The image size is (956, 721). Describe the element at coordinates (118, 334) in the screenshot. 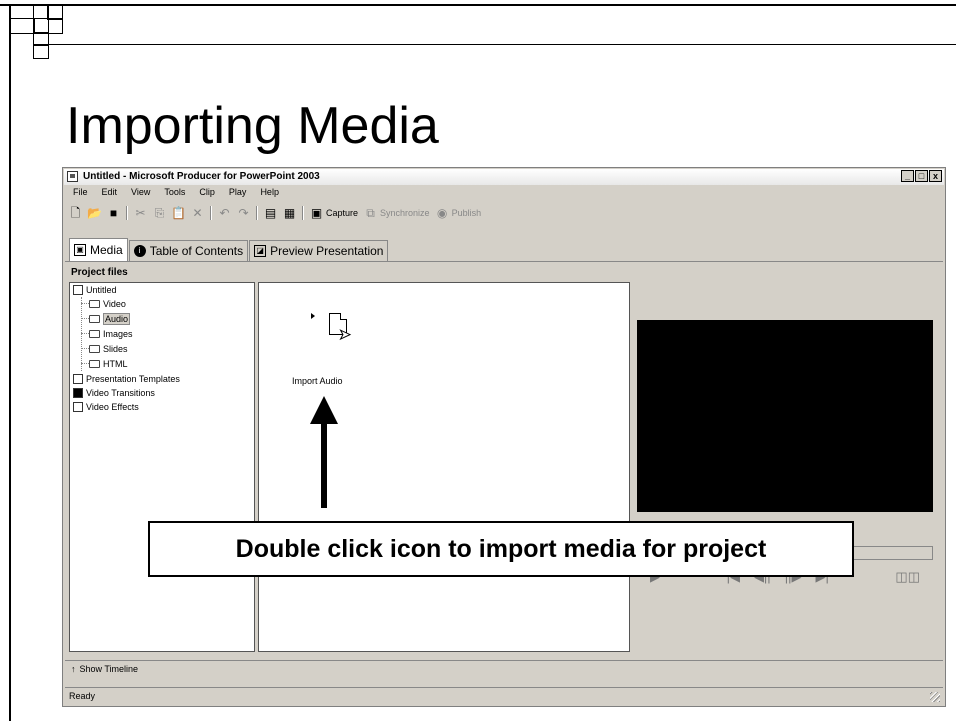

I see `tree-item-label: Images` at that location.